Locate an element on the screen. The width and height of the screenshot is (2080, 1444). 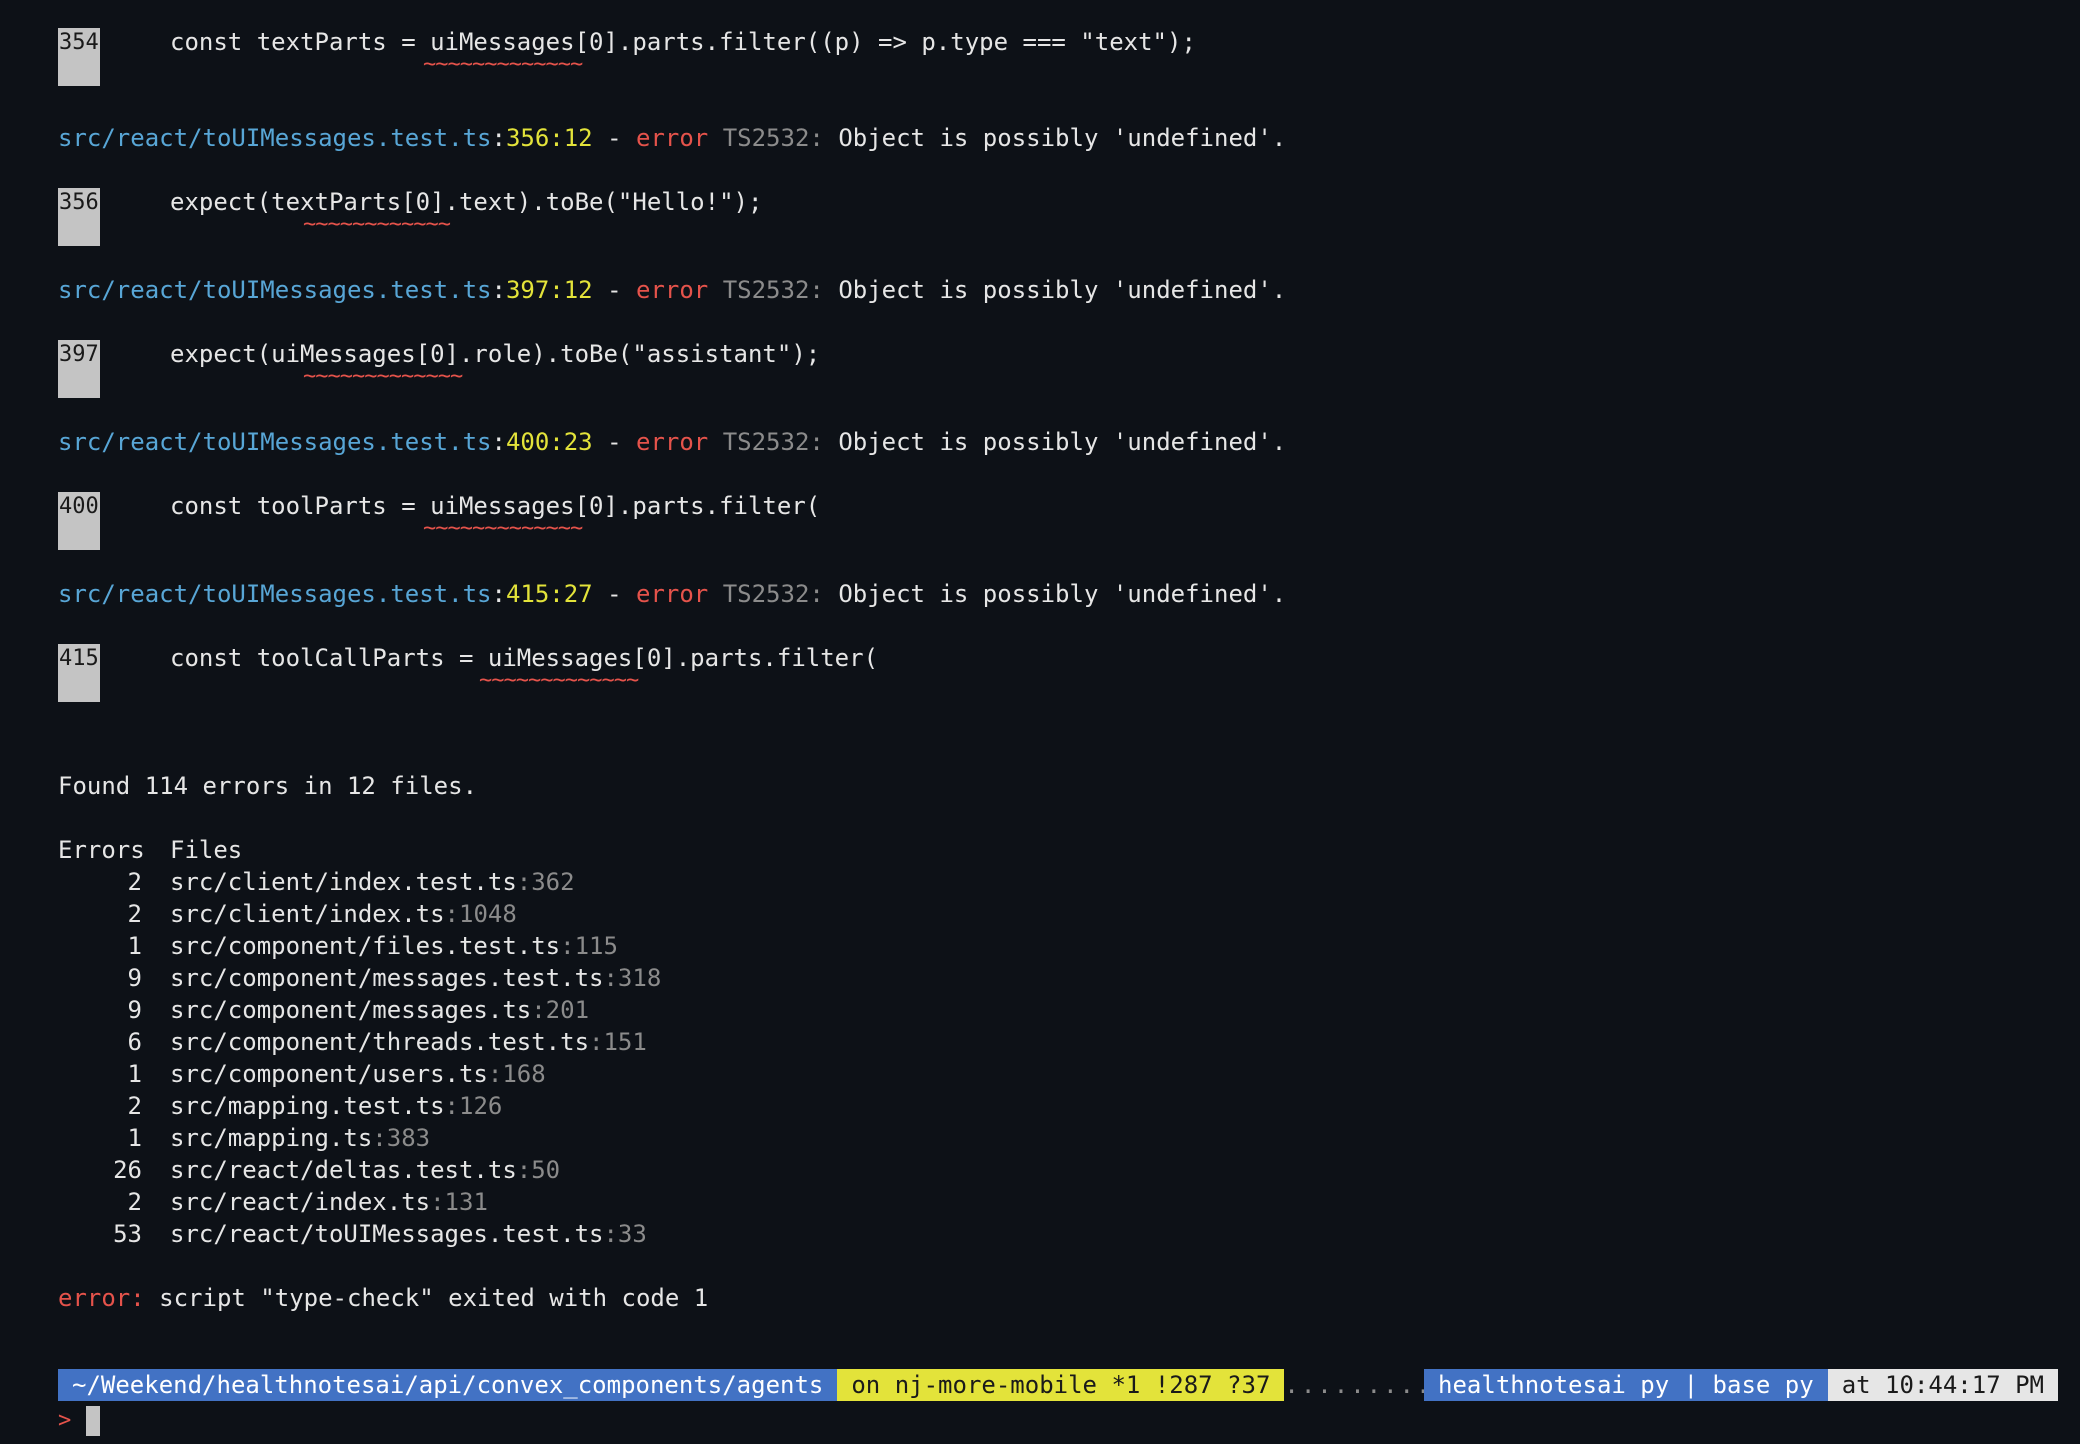
error-count: 6 is located at coordinates (134, 1042).